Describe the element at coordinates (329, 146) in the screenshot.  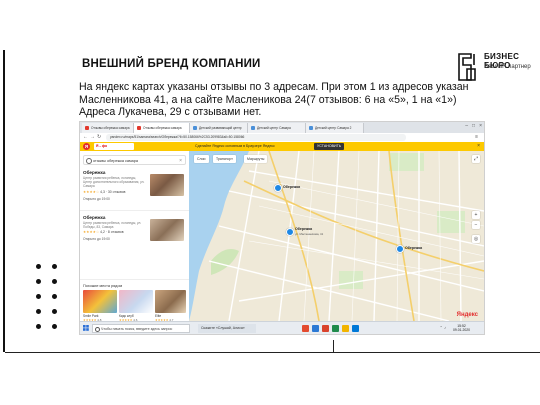
I see `install-button: УСТАНОВИТЬ` at that location.